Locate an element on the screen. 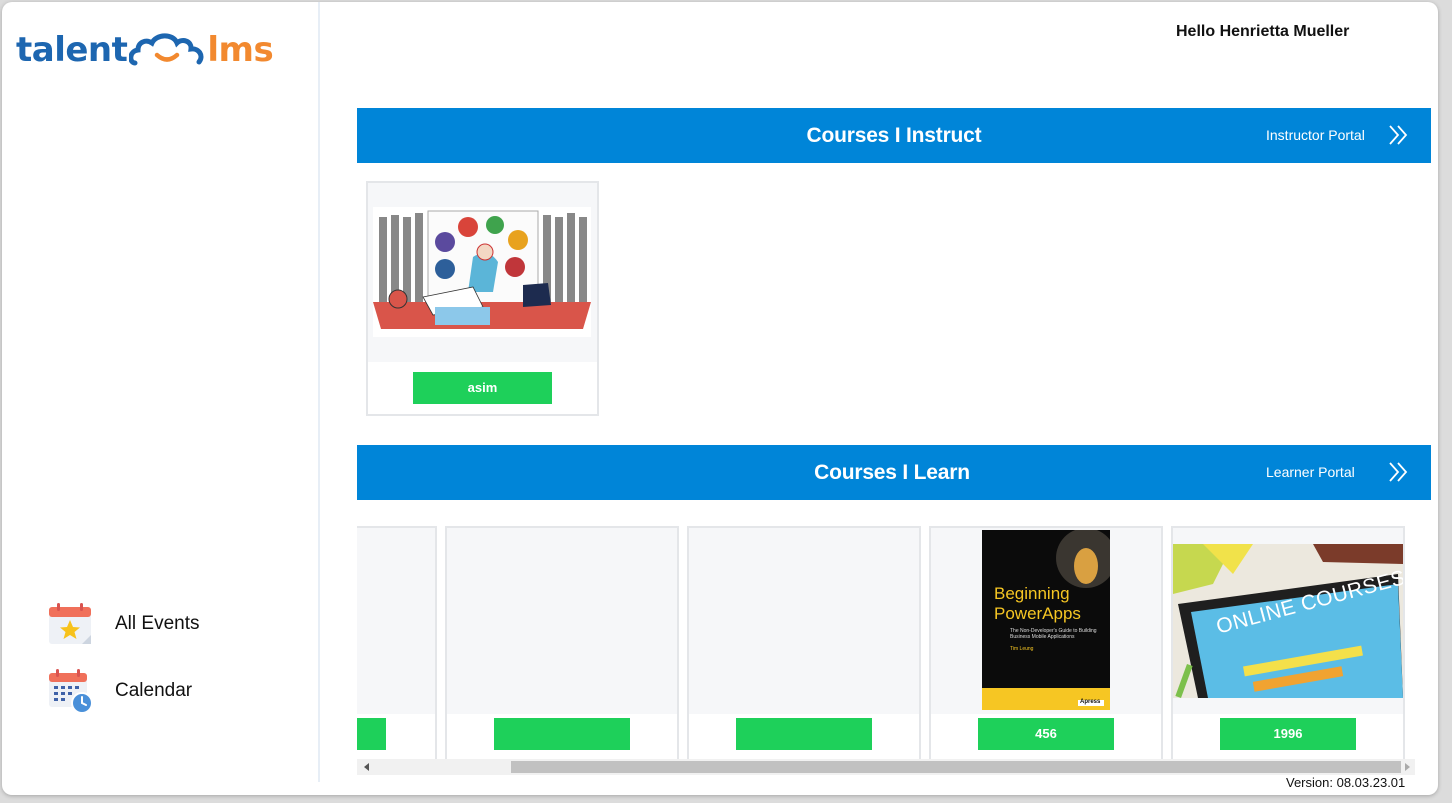 The width and height of the screenshot is (1452, 803). sidebar-link-calendar: Calendar is located at coordinates (119, 691).